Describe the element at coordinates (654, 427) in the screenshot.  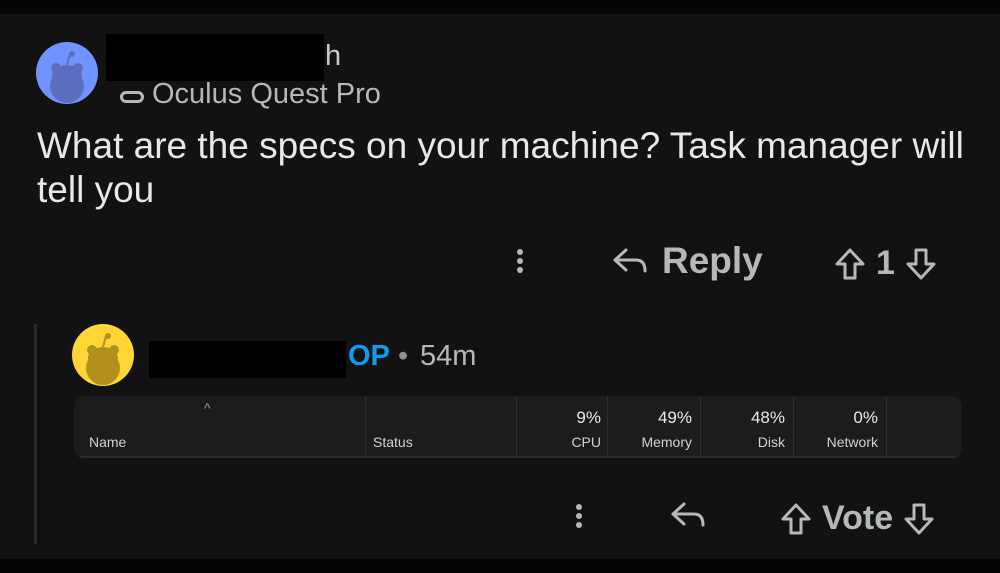
I see `tm-column-memory: 49% Memory` at that location.